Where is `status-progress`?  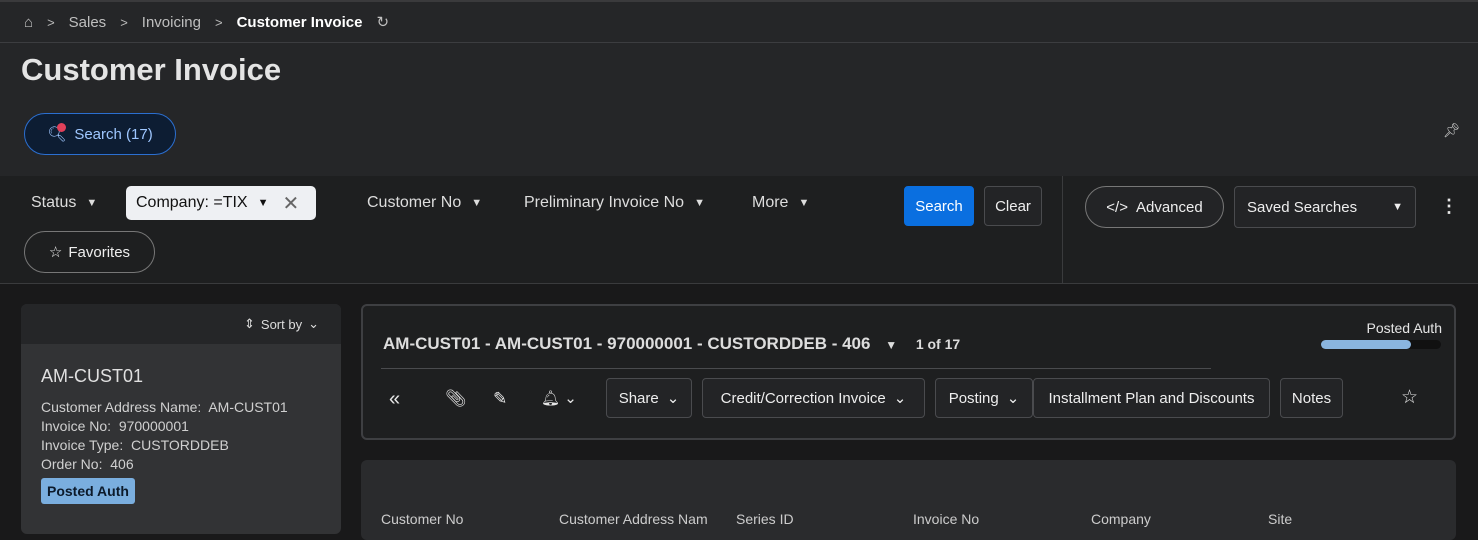 status-progress is located at coordinates (1381, 344).